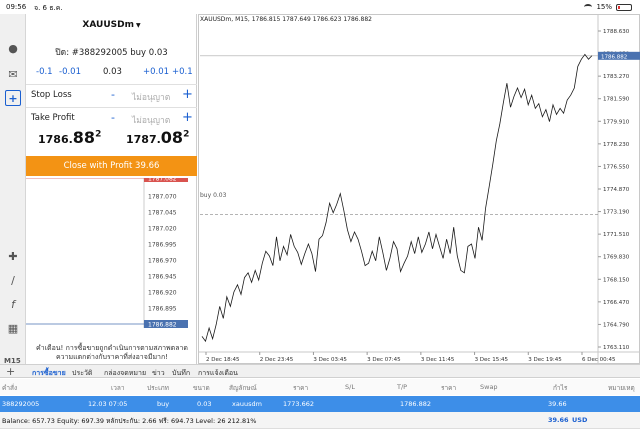  I want to click on column-header: เวลา, so click(118, 388).